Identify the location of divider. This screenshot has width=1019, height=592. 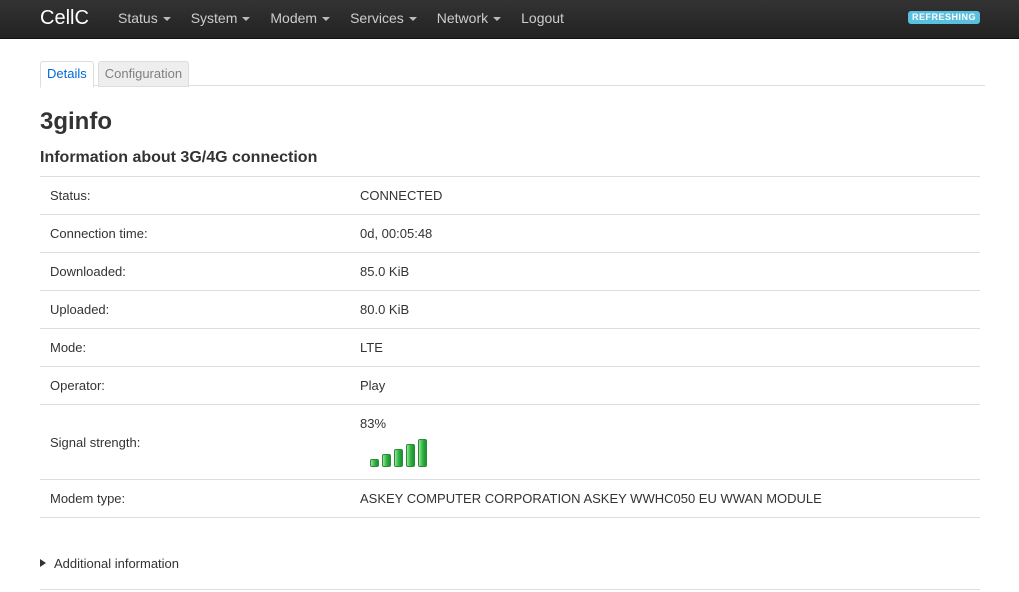
(510, 589).